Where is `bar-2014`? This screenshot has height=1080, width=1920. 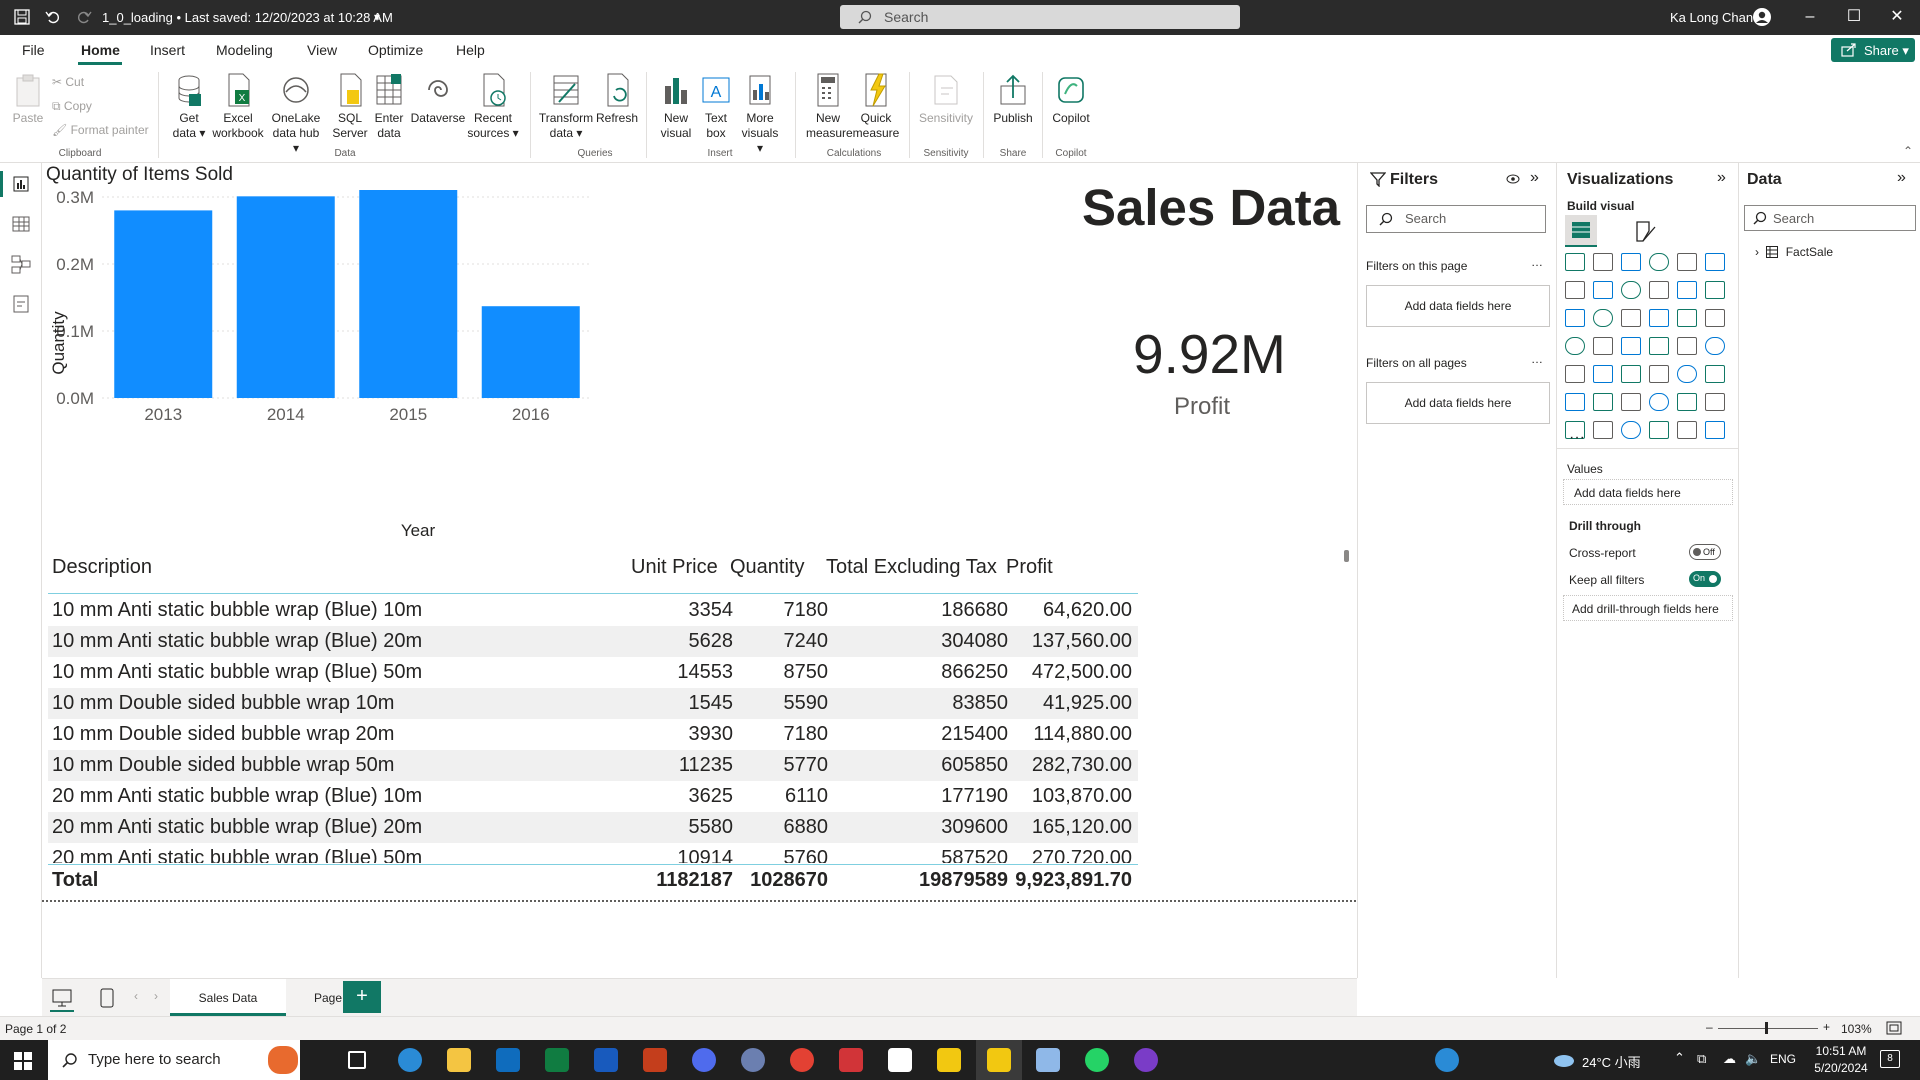 bar-2014 is located at coordinates (285, 297).